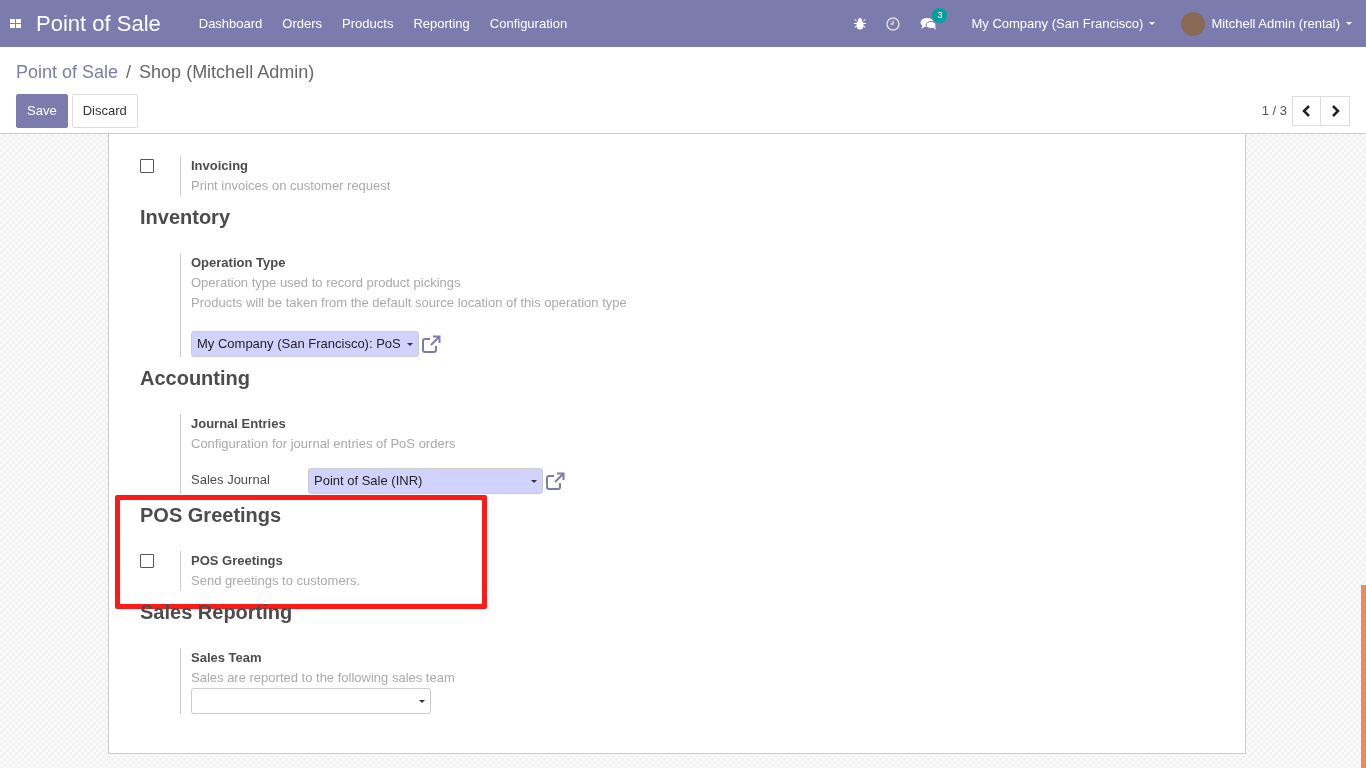  What do you see at coordinates (67, 72) in the screenshot?
I see `breadcrumb-link: Point of Sale` at bounding box center [67, 72].